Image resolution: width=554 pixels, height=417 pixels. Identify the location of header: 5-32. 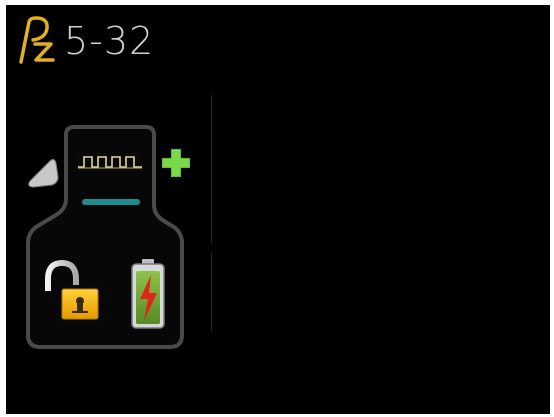
(85, 39).